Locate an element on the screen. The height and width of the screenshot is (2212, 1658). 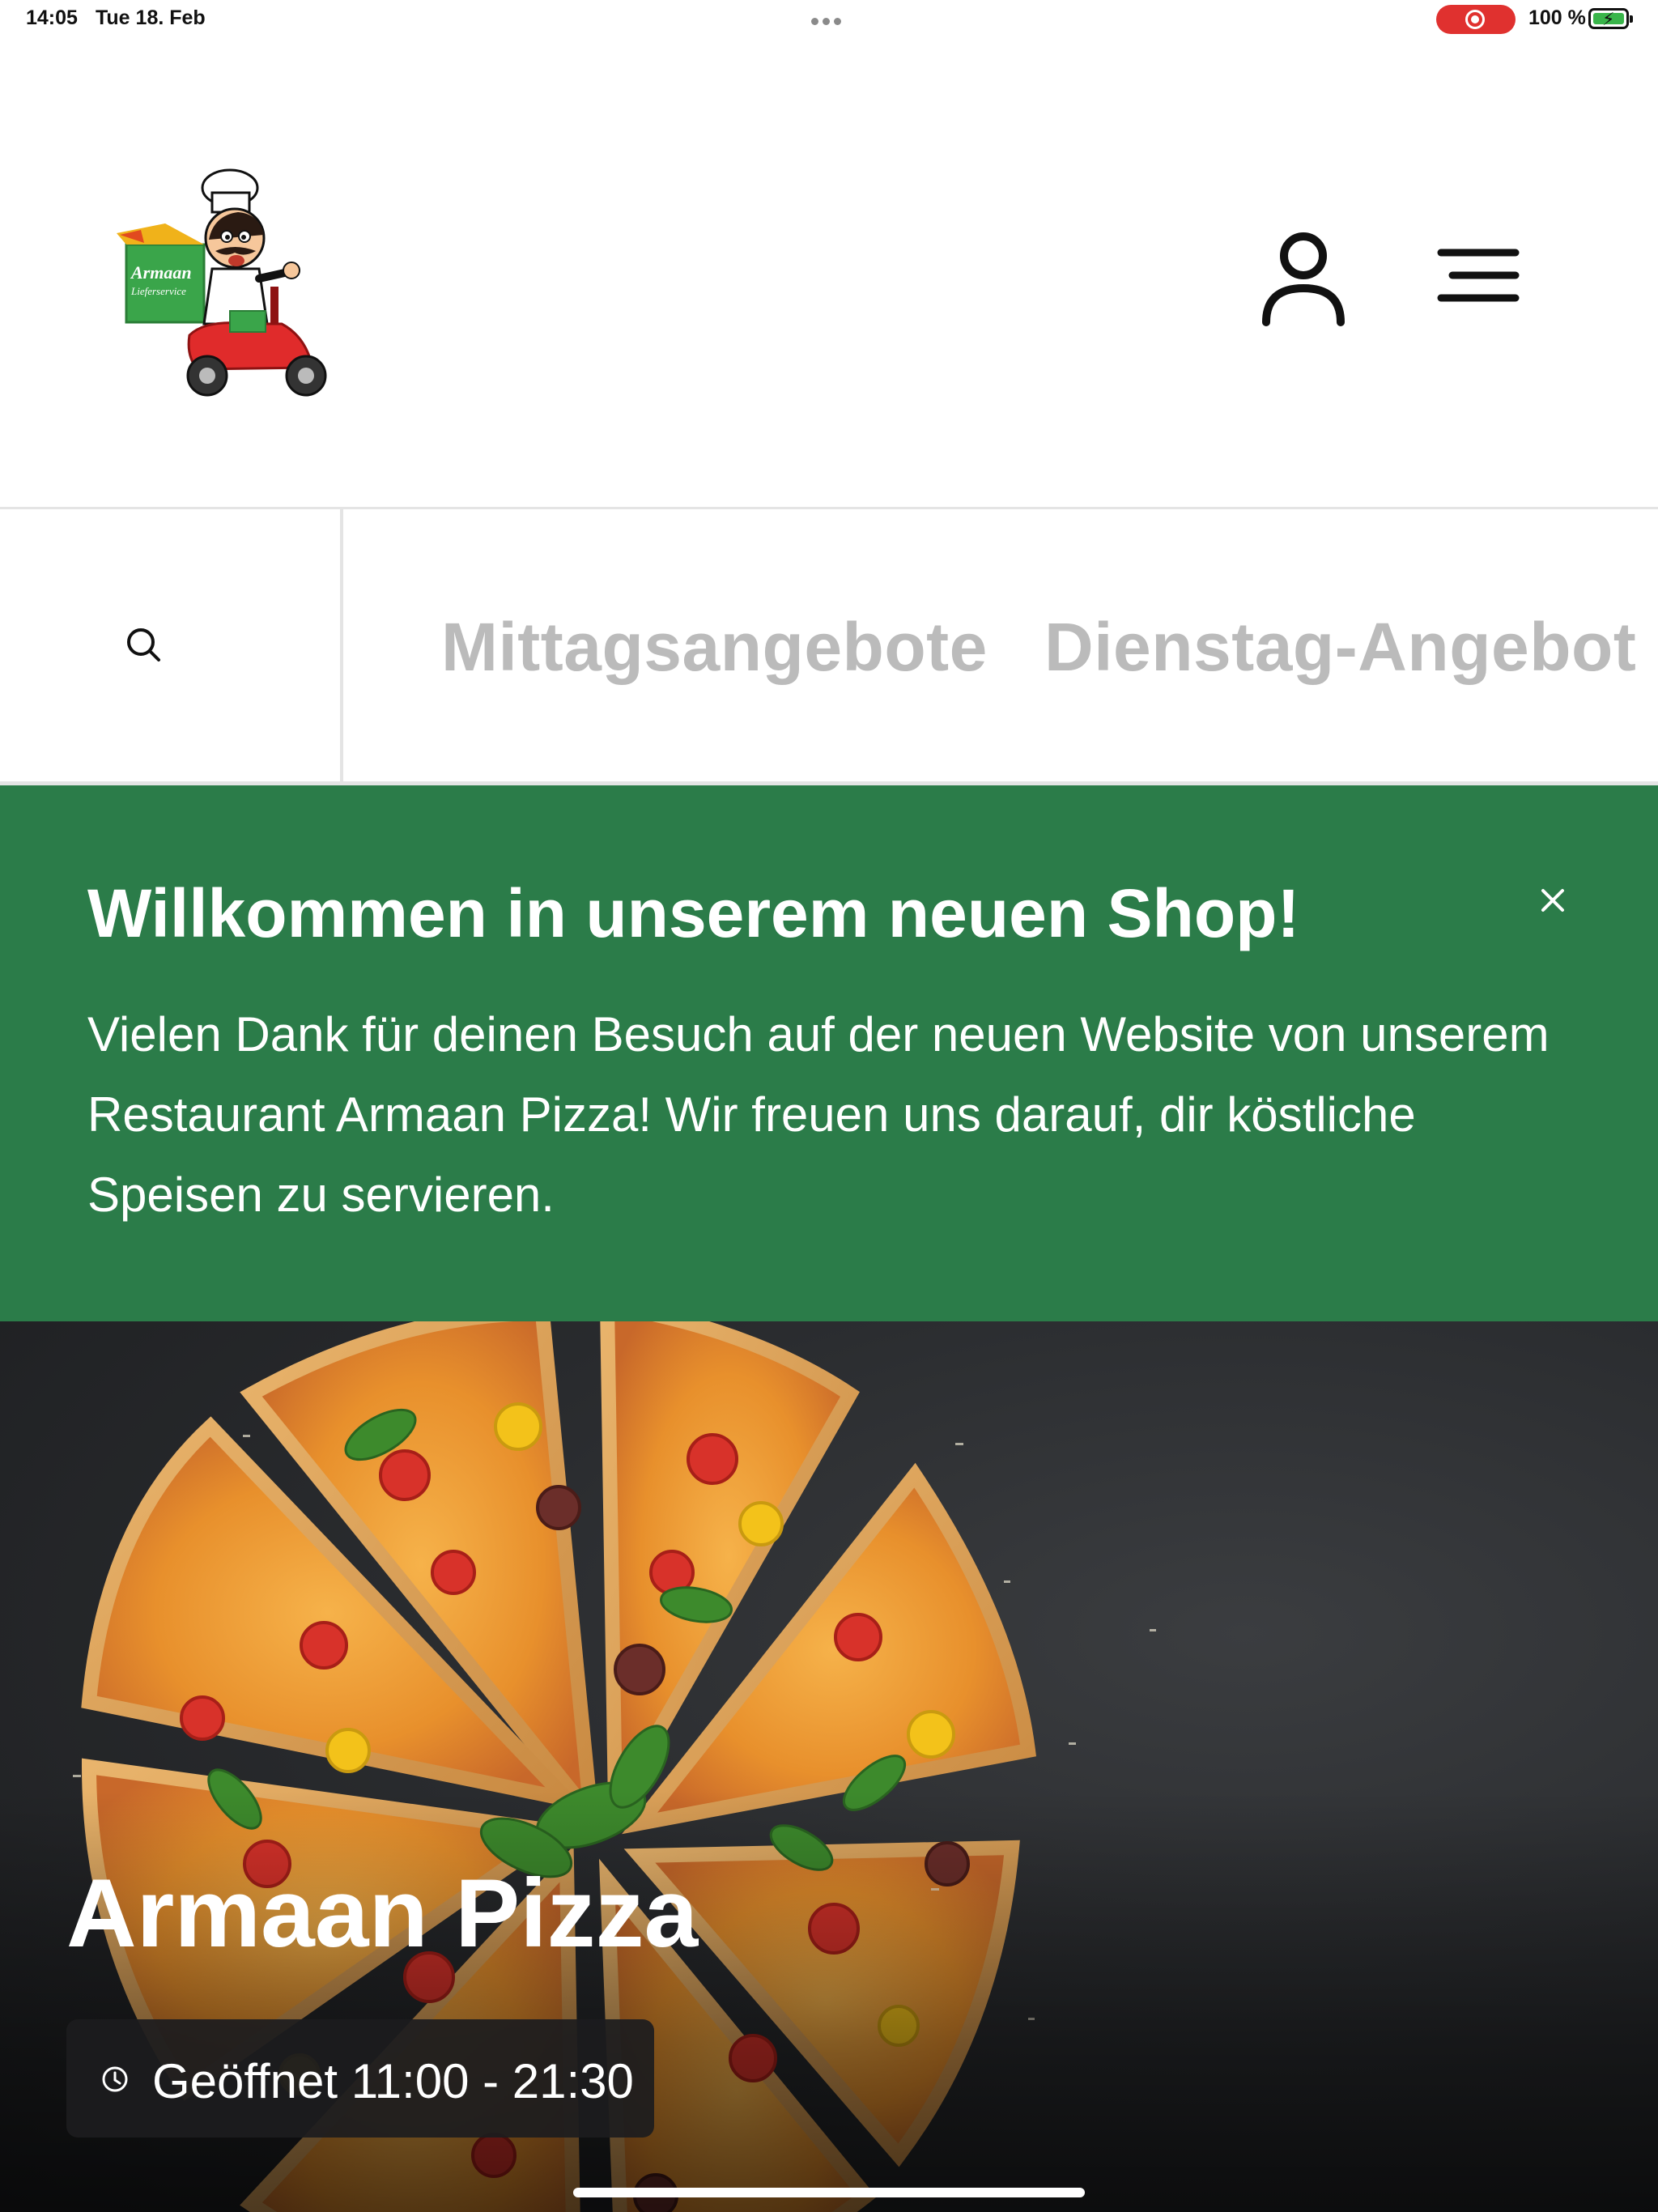
status-date: Tue 18. Feb is located at coordinates (151, 18).